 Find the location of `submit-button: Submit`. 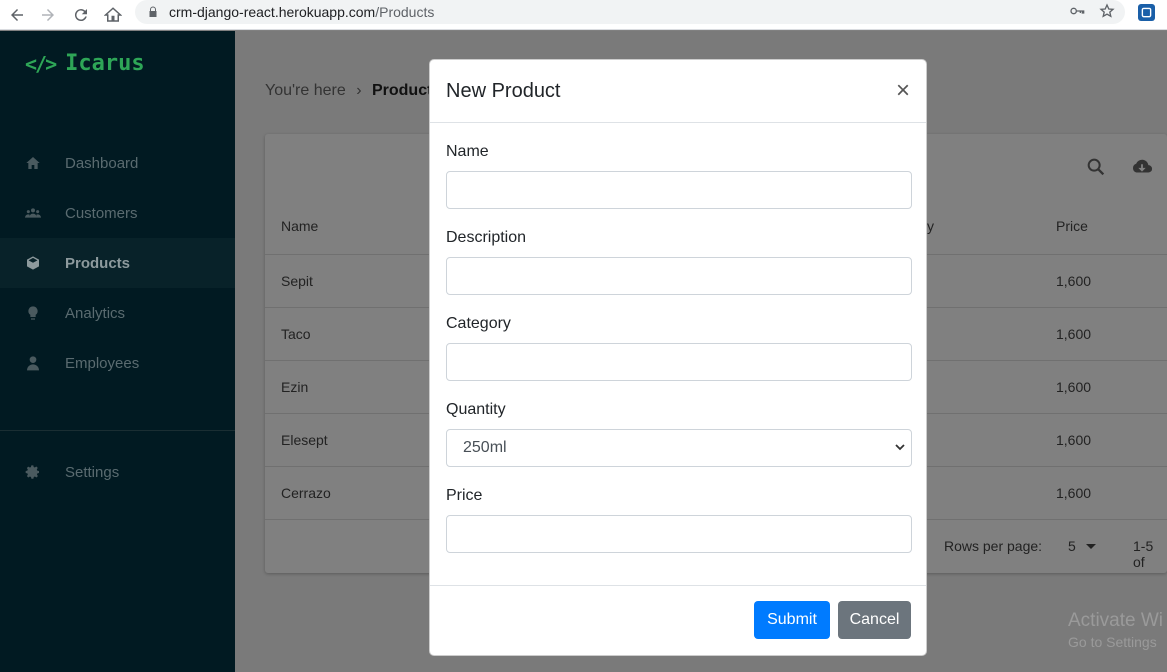

submit-button: Submit is located at coordinates (792, 620).